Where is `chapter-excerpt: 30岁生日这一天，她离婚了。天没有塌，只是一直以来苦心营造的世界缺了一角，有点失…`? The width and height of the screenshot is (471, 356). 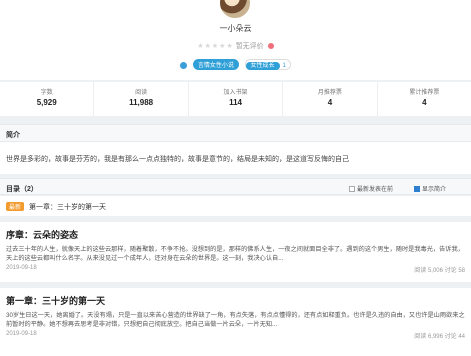 chapter-excerpt: 30岁生日这一天，她离婚了。天没有塌，只是一直以来苦心营造的世界缺了一角，有点失… is located at coordinates (235, 320).